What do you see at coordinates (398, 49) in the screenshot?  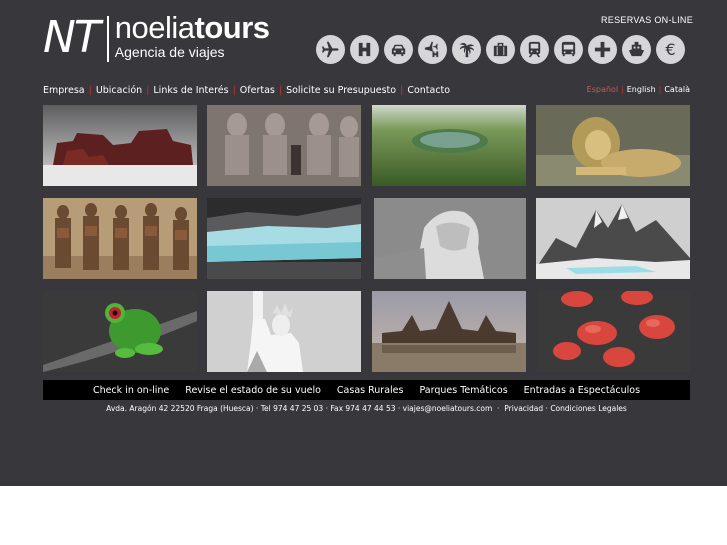 I see `car-icon` at bounding box center [398, 49].